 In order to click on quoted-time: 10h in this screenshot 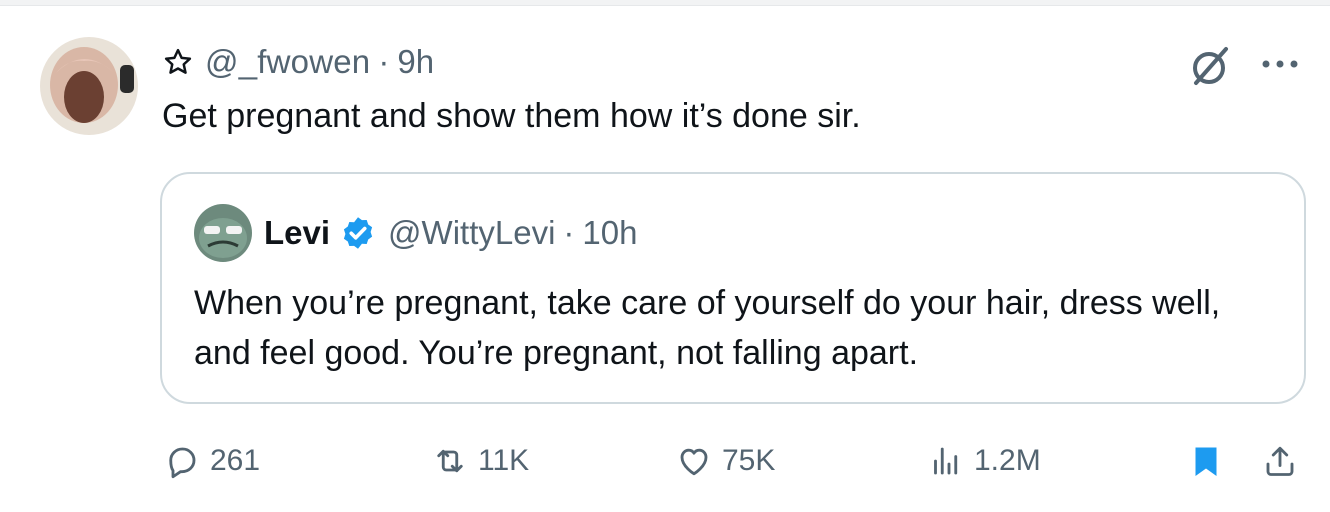, I will do `click(609, 233)`.